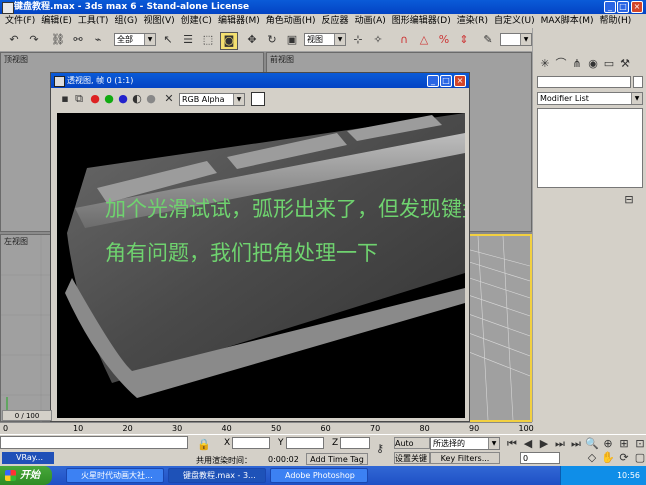 Image resolution: width=646 pixels, height=485 pixels. I want to click on percent-snap-icon: %, so click(444, 40).